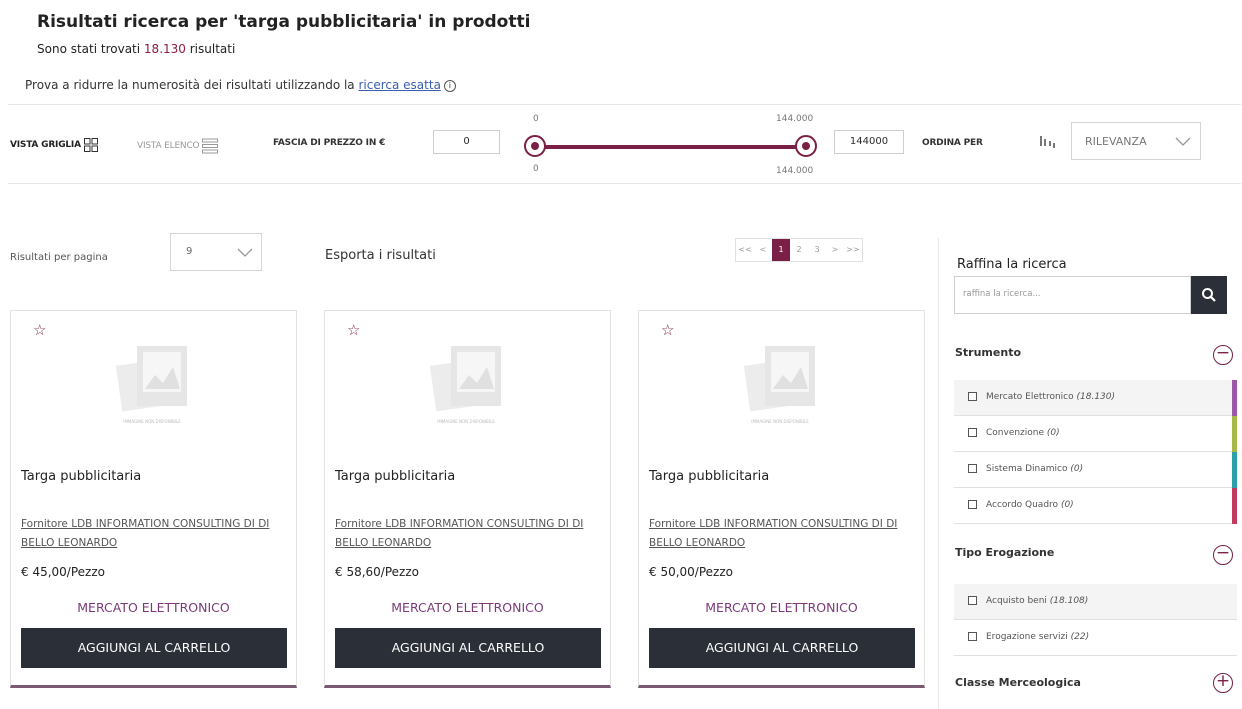 The height and width of the screenshot is (709, 1242). I want to click on grid-view-icon, so click(90, 145).